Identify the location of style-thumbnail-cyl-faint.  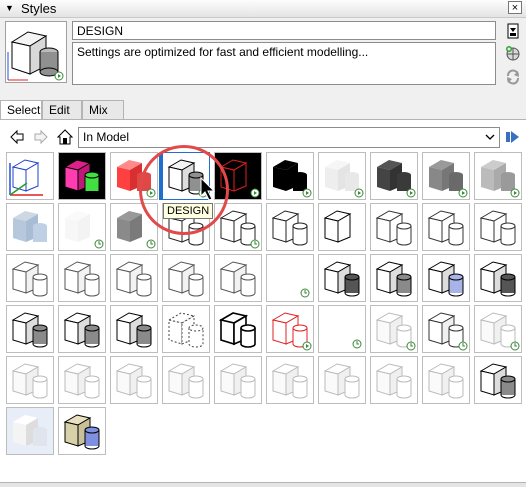
(186, 278).